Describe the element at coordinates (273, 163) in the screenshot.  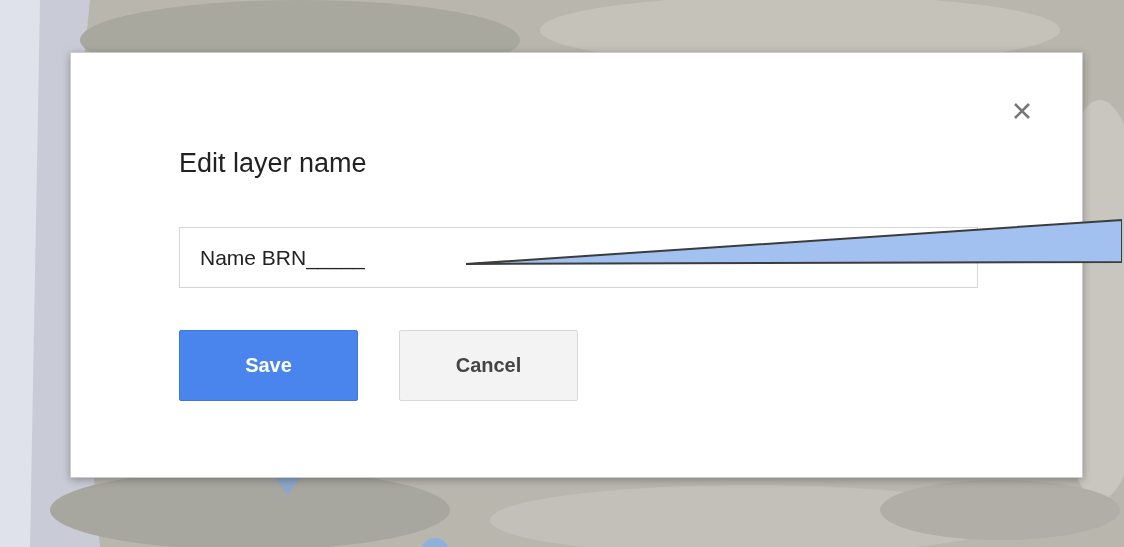
I see `dialog-title: Edit layer name` at that location.